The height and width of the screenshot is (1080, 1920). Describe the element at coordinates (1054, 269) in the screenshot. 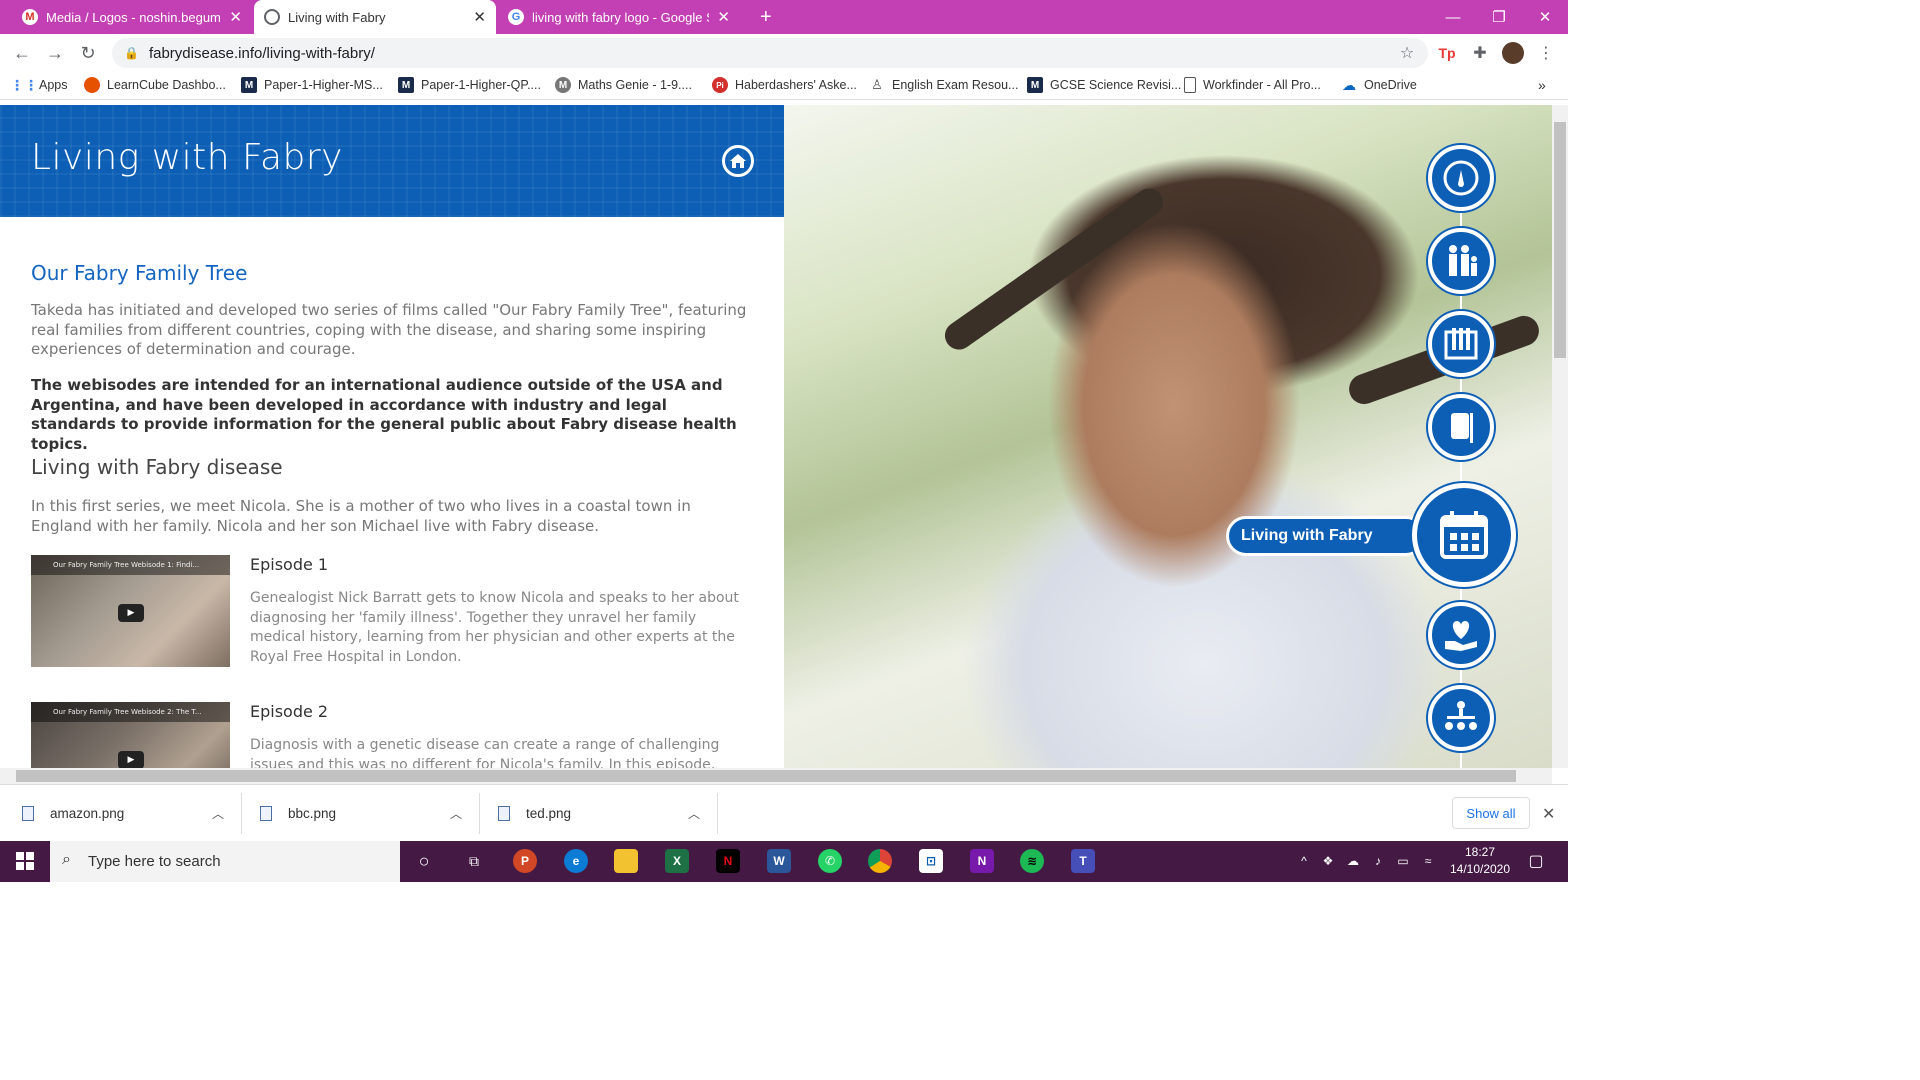

I see `photo-branch` at that location.